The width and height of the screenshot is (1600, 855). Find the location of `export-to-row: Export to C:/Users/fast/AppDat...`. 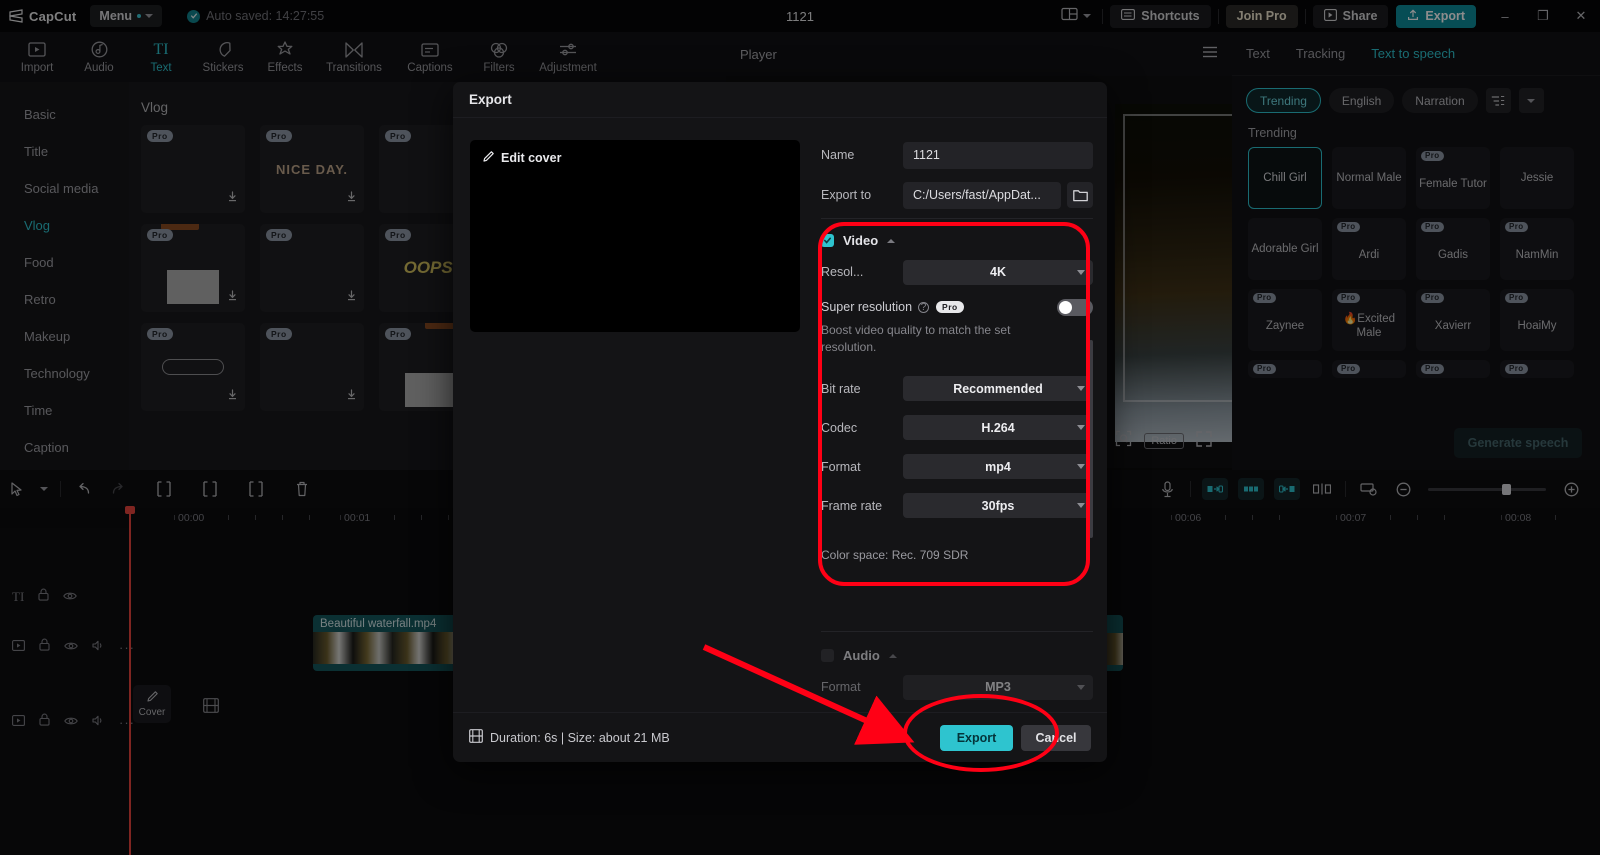

export-to-row: Export to C:/Users/fast/AppDat... is located at coordinates (957, 195).